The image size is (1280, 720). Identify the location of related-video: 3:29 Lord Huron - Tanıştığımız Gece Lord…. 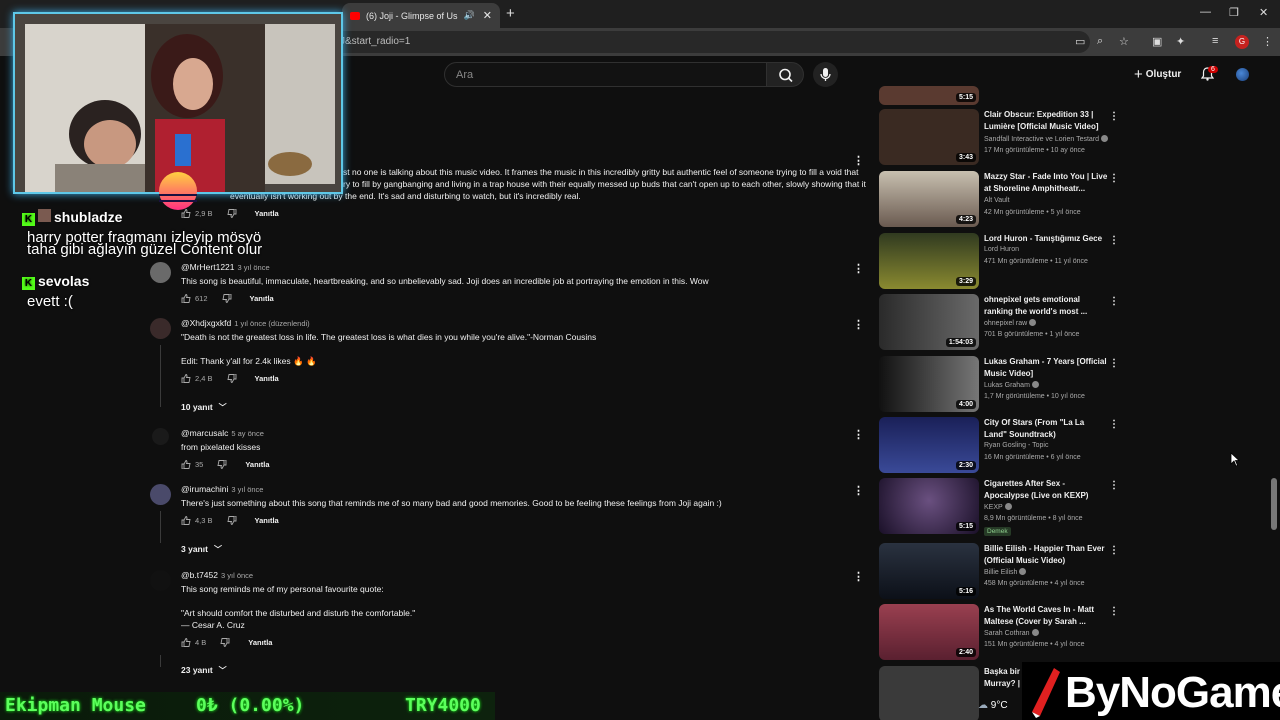
(1001, 262).